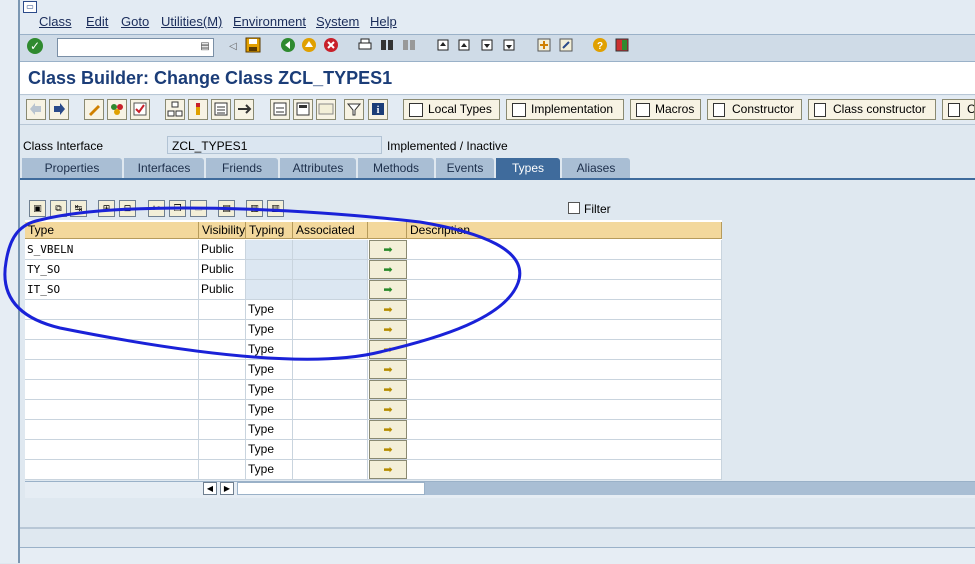 This screenshot has width=975, height=564. What do you see at coordinates (78, 208) in the screenshot?
I see `sort-icon: ↹` at bounding box center [78, 208].